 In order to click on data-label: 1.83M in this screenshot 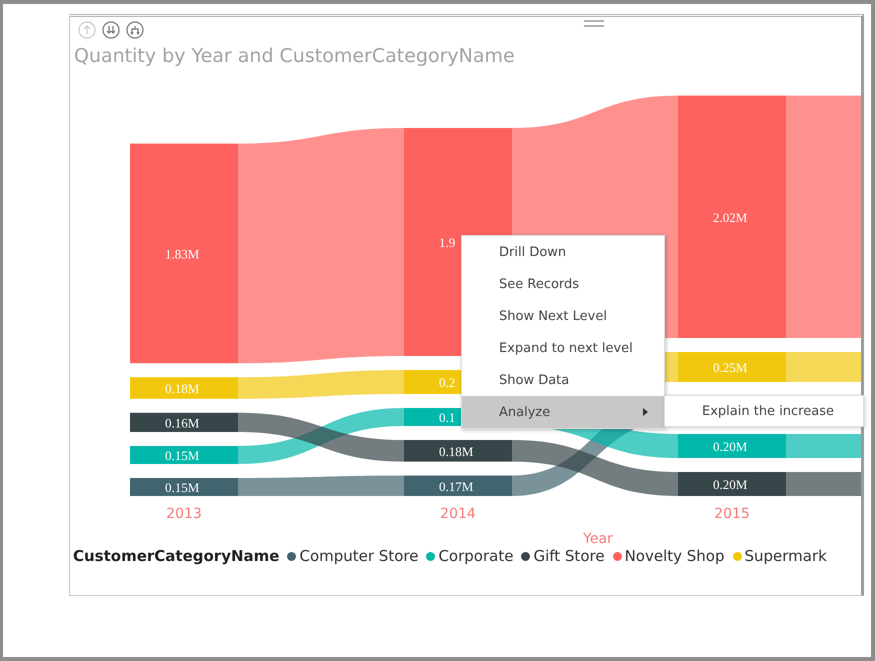, I will do `click(182, 254)`.